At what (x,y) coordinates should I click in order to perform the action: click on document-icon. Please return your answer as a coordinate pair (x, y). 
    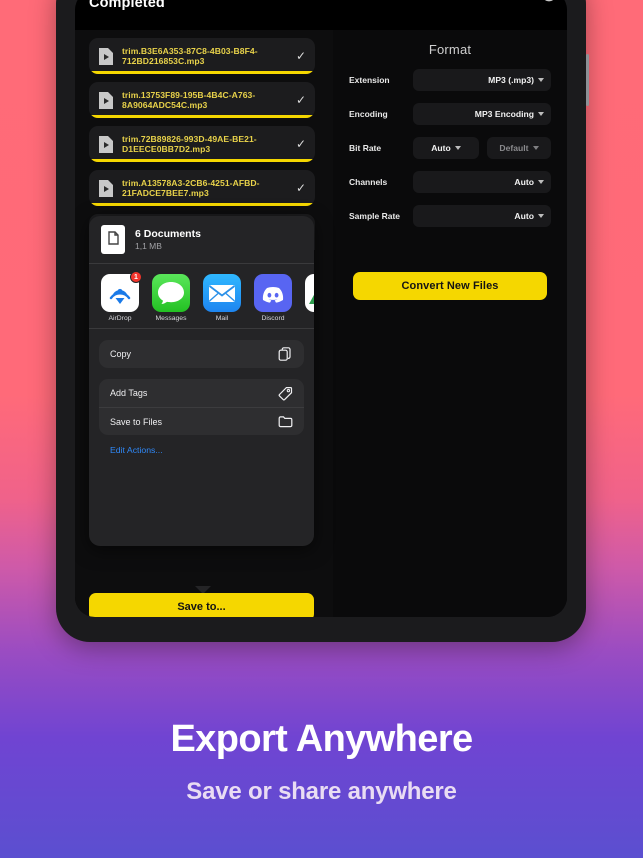
    Looking at the image, I should click on (113, 239).